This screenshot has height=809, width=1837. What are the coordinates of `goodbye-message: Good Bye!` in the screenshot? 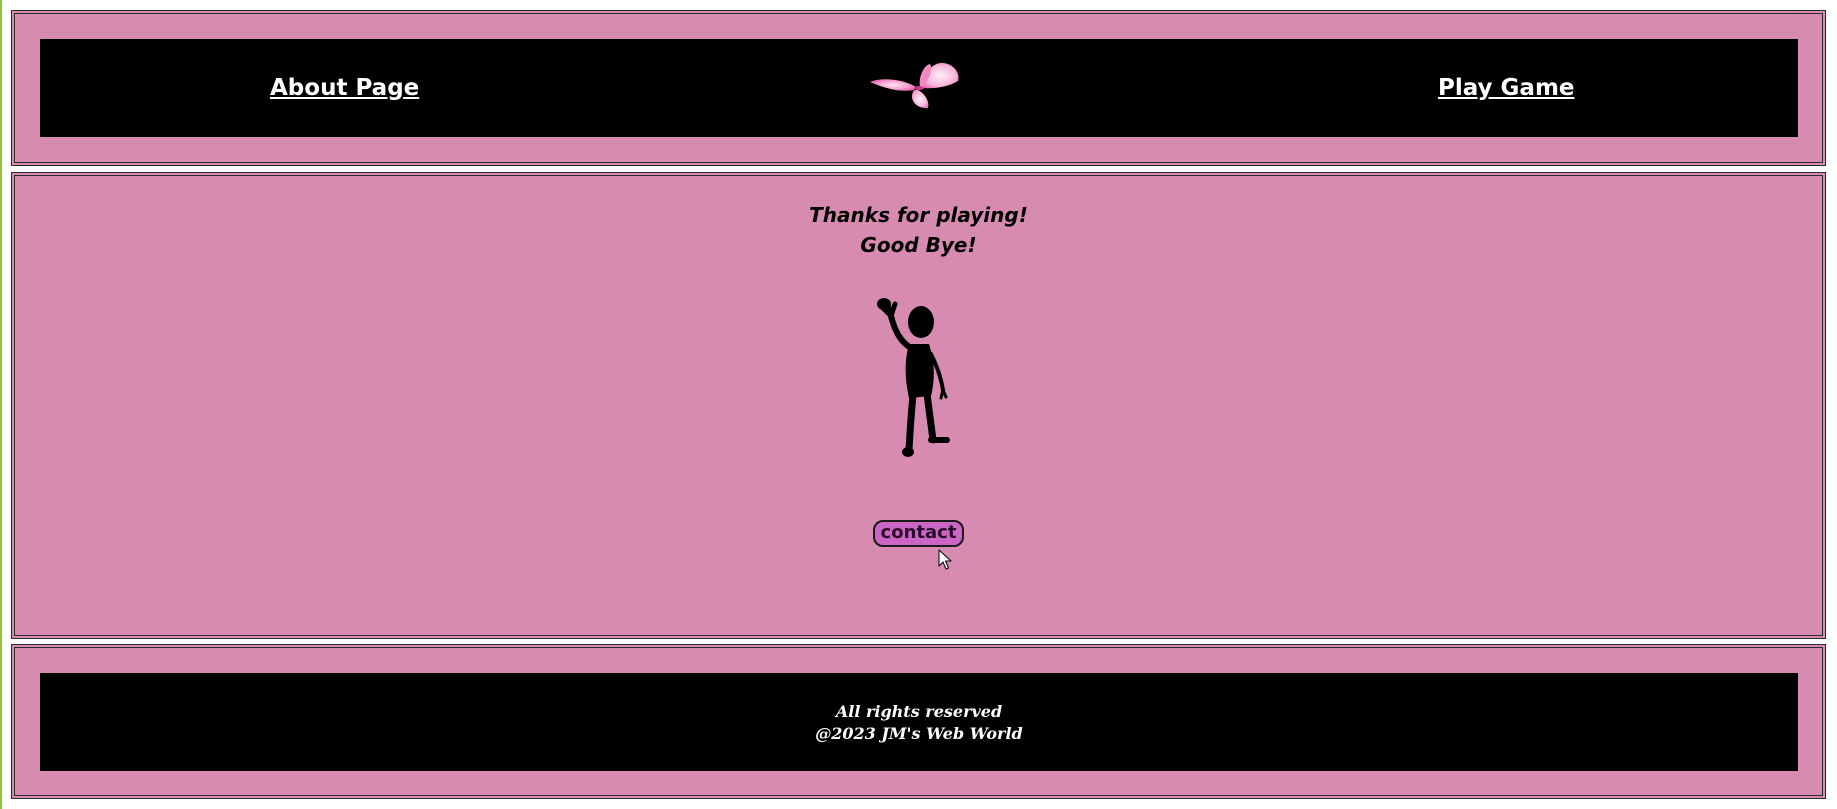 It's located at (918, 245).